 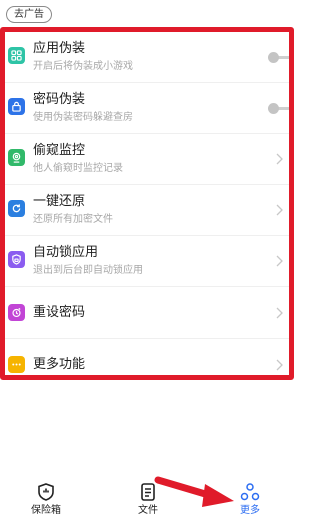 I want to click on list-item-password-disguise: 密码伪装 使用伪装密码躲避查房, so click(x=149, y=108).